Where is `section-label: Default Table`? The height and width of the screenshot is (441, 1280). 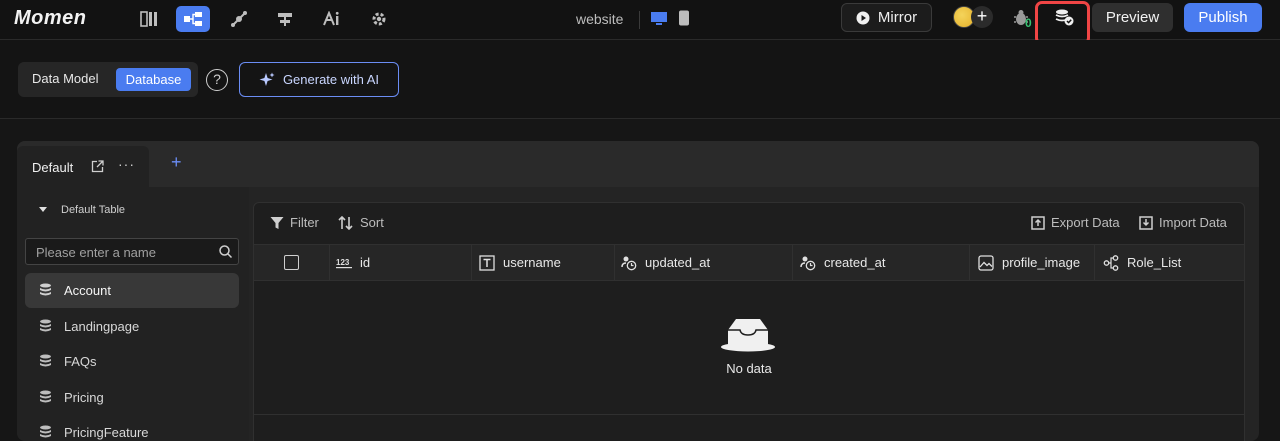 section-label: Default Table is located at coordinates (93, 210).